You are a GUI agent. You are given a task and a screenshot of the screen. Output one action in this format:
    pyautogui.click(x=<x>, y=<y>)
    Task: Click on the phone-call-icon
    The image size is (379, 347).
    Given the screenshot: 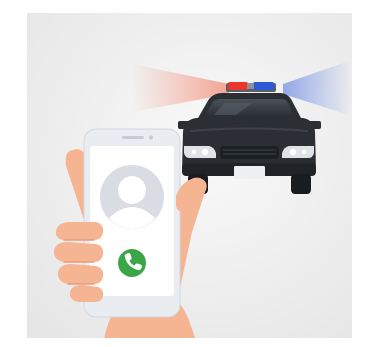 What is the action you would take?
    pyautogui.click(x=132, y=263)
    